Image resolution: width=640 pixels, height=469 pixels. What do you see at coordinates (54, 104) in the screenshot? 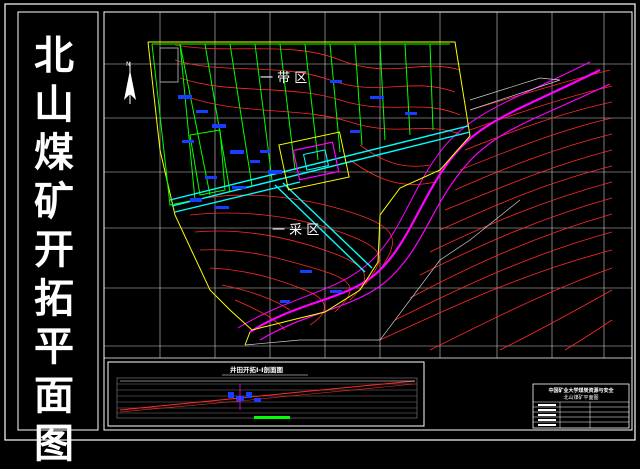
I see `title-char: 山` at bounding box center [54, 104].